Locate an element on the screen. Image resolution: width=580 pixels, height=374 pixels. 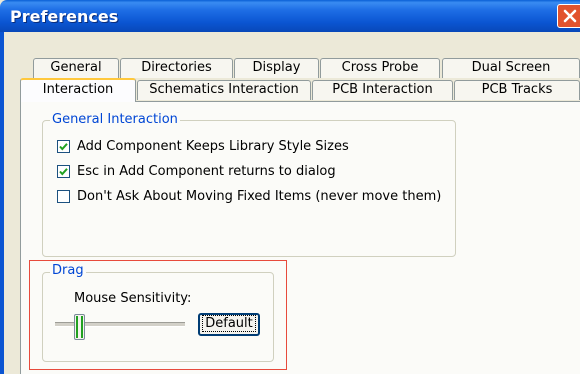
window-frame-left is located at coordinates (2, 203).